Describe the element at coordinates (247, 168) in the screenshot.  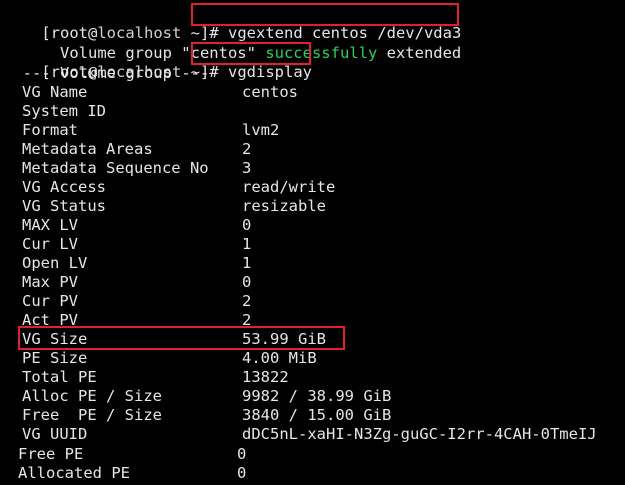
I see `field-value: 3` at that location.